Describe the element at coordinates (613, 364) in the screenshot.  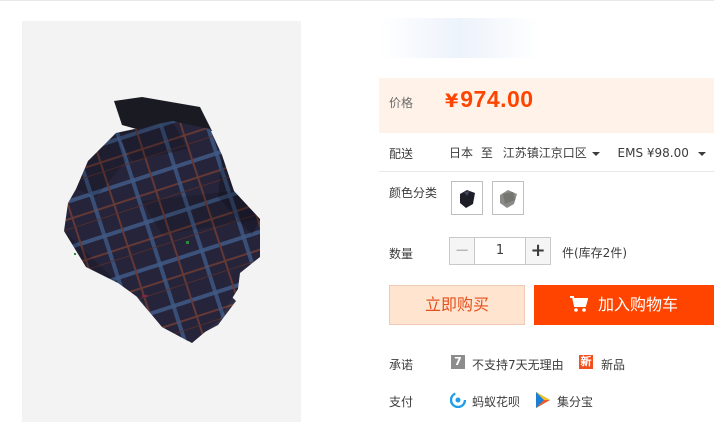
I see `new-item-text: 新品` at that location.